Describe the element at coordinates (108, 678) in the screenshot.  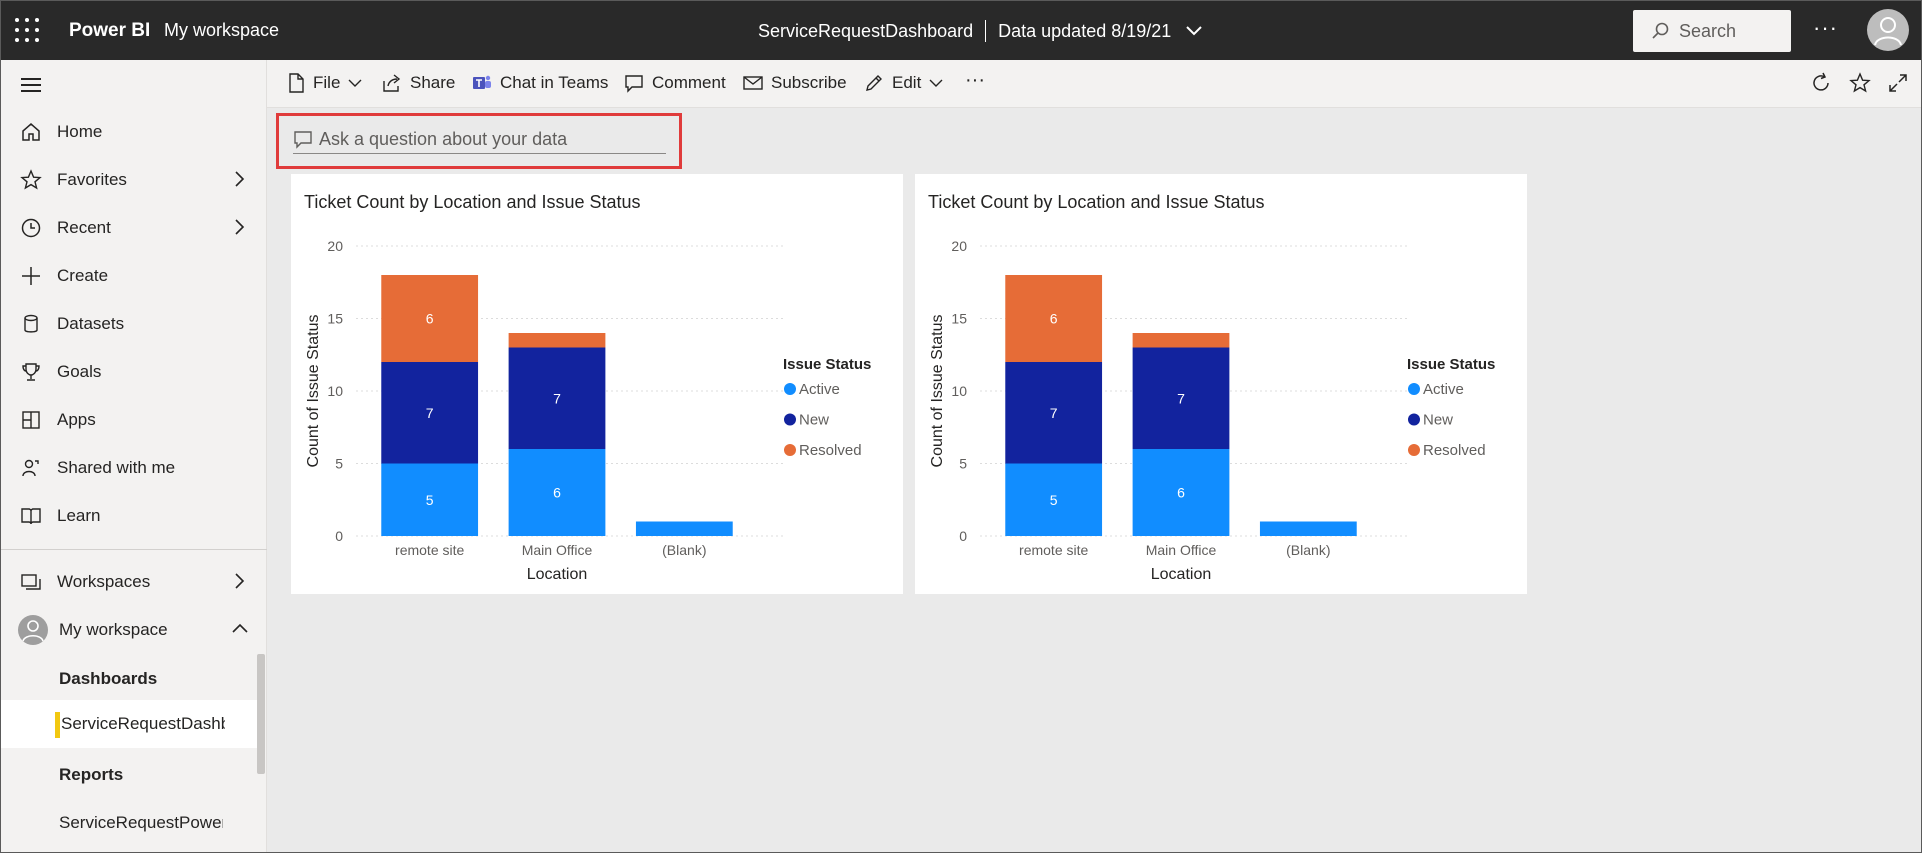
I see `dashboards-heading: Dashboards` at that location.